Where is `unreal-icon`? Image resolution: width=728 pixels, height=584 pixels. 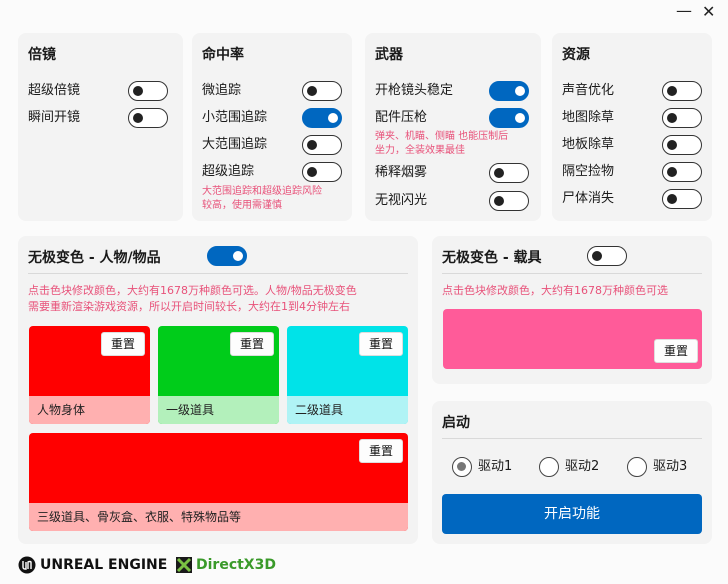 unreal-icon is located at coordinates (27, 565).